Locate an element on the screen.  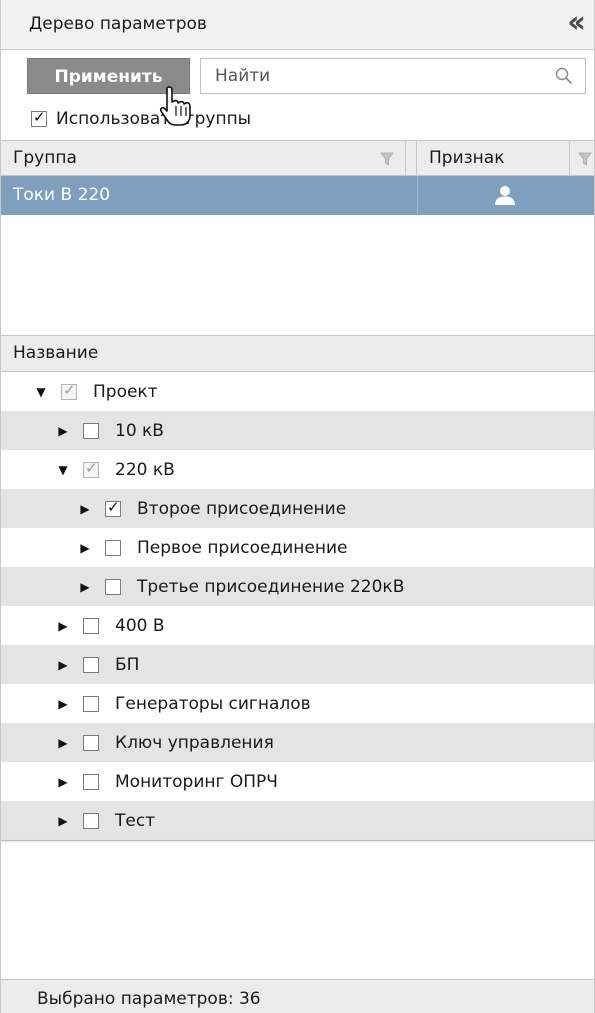
tree-item-label: БП is located at coordinates (127, 664).